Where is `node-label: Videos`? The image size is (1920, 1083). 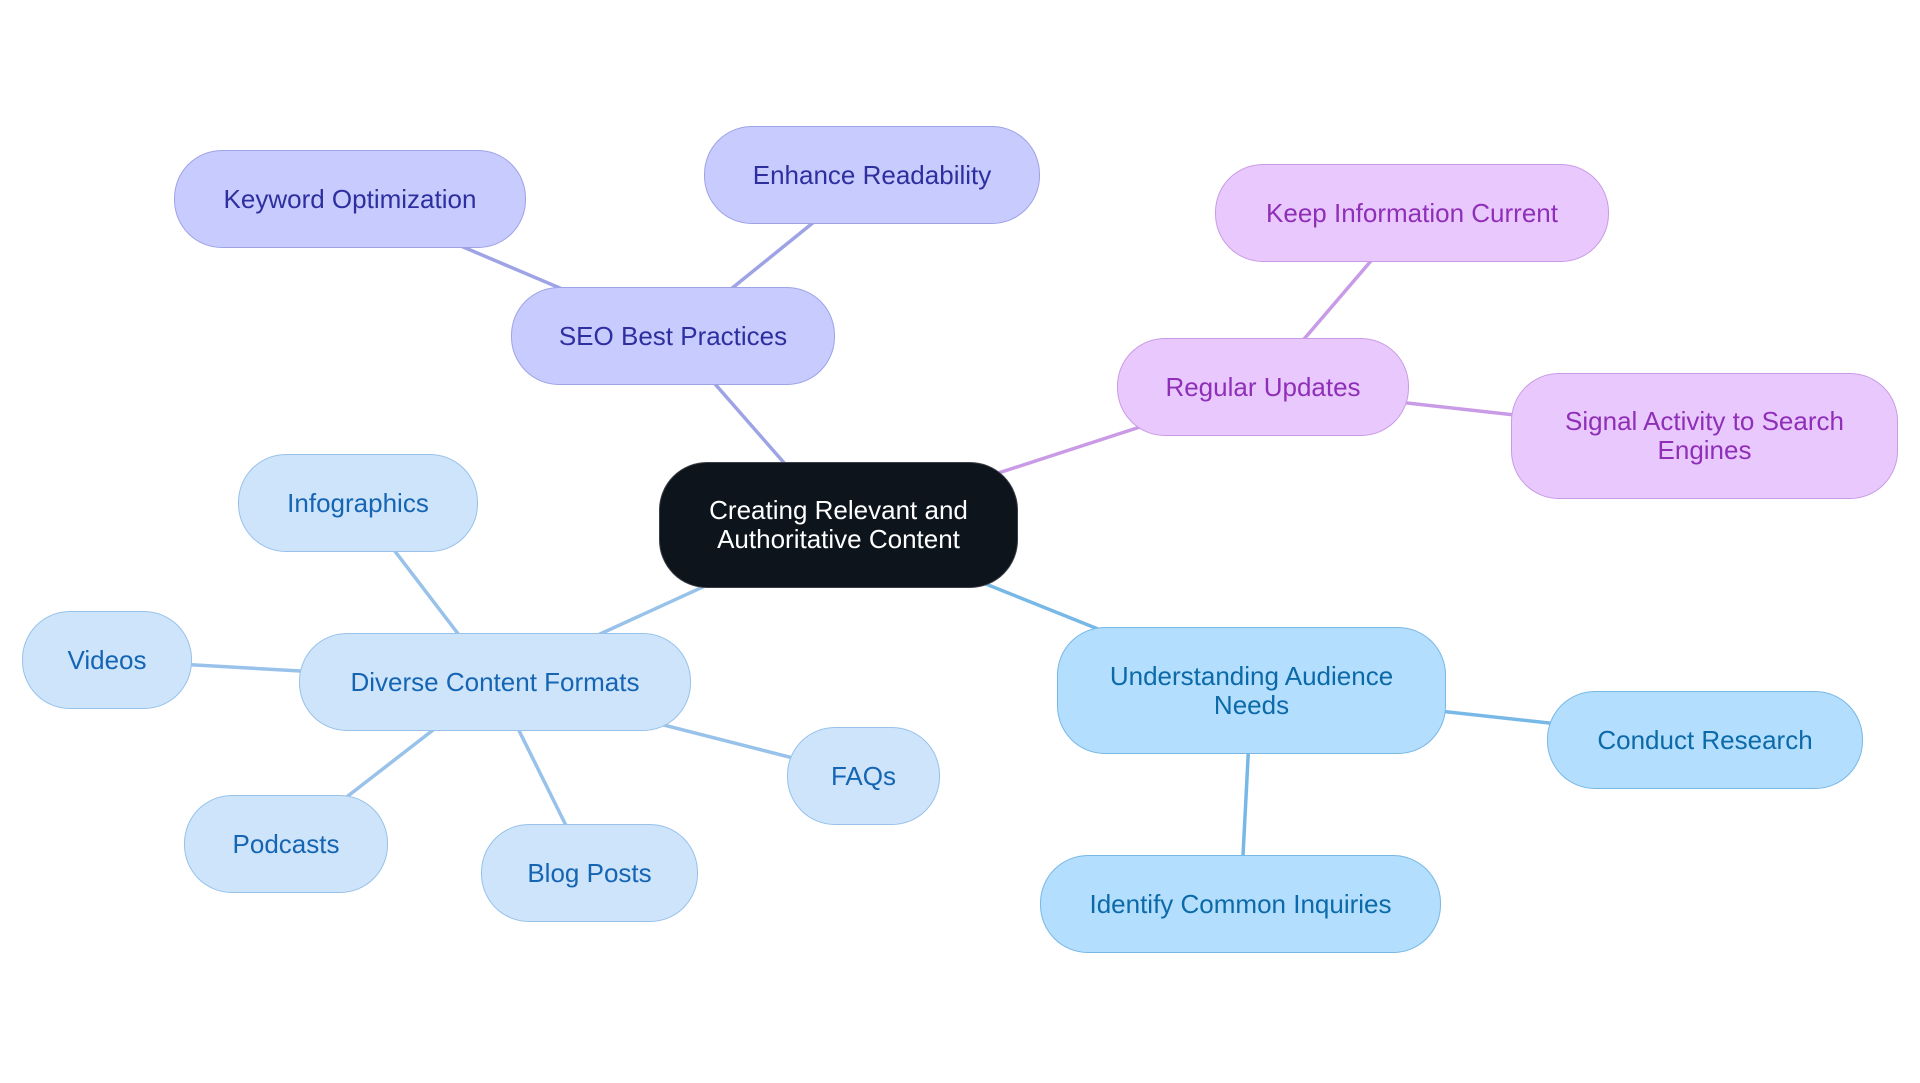
node-label: Videos is located at coordinates (107, 659).